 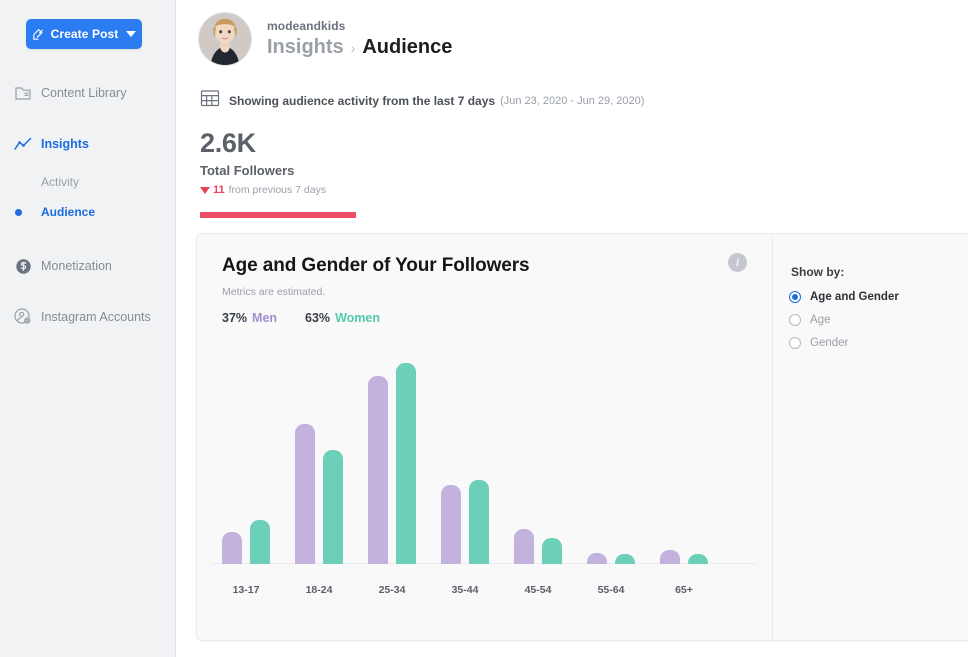 I want to click on legend-label: Women, so click(x=357, y=318).